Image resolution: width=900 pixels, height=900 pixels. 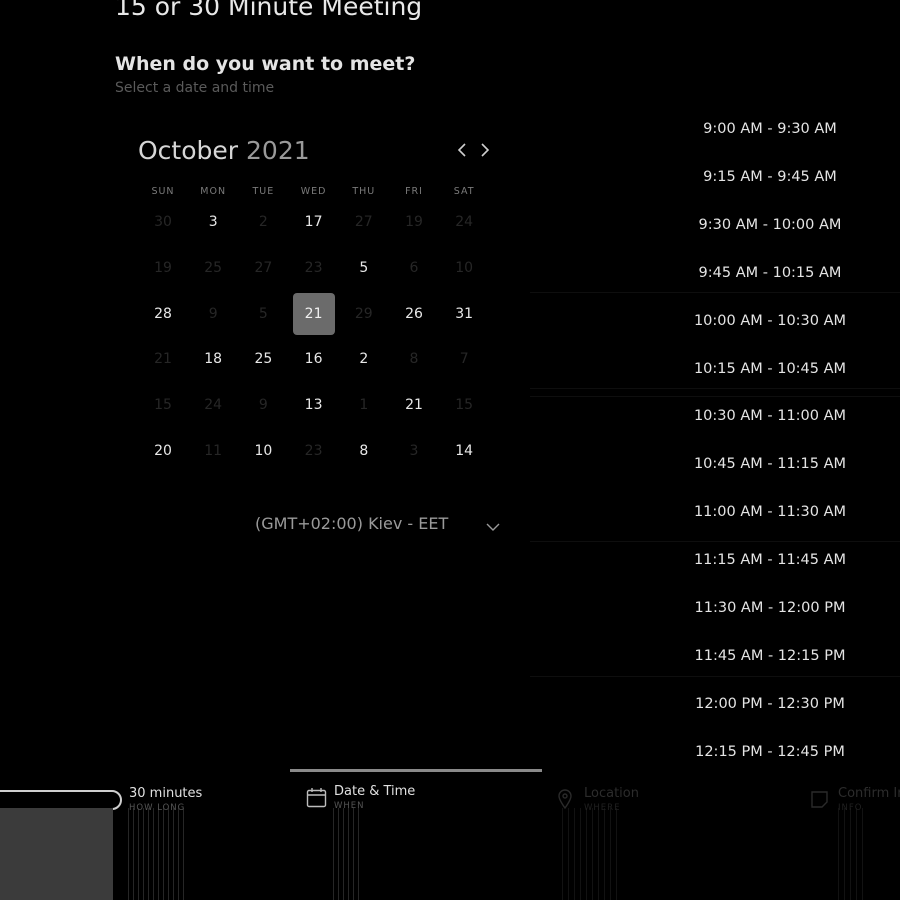 I want to click on slot-divider, so click(x=715, y=676).